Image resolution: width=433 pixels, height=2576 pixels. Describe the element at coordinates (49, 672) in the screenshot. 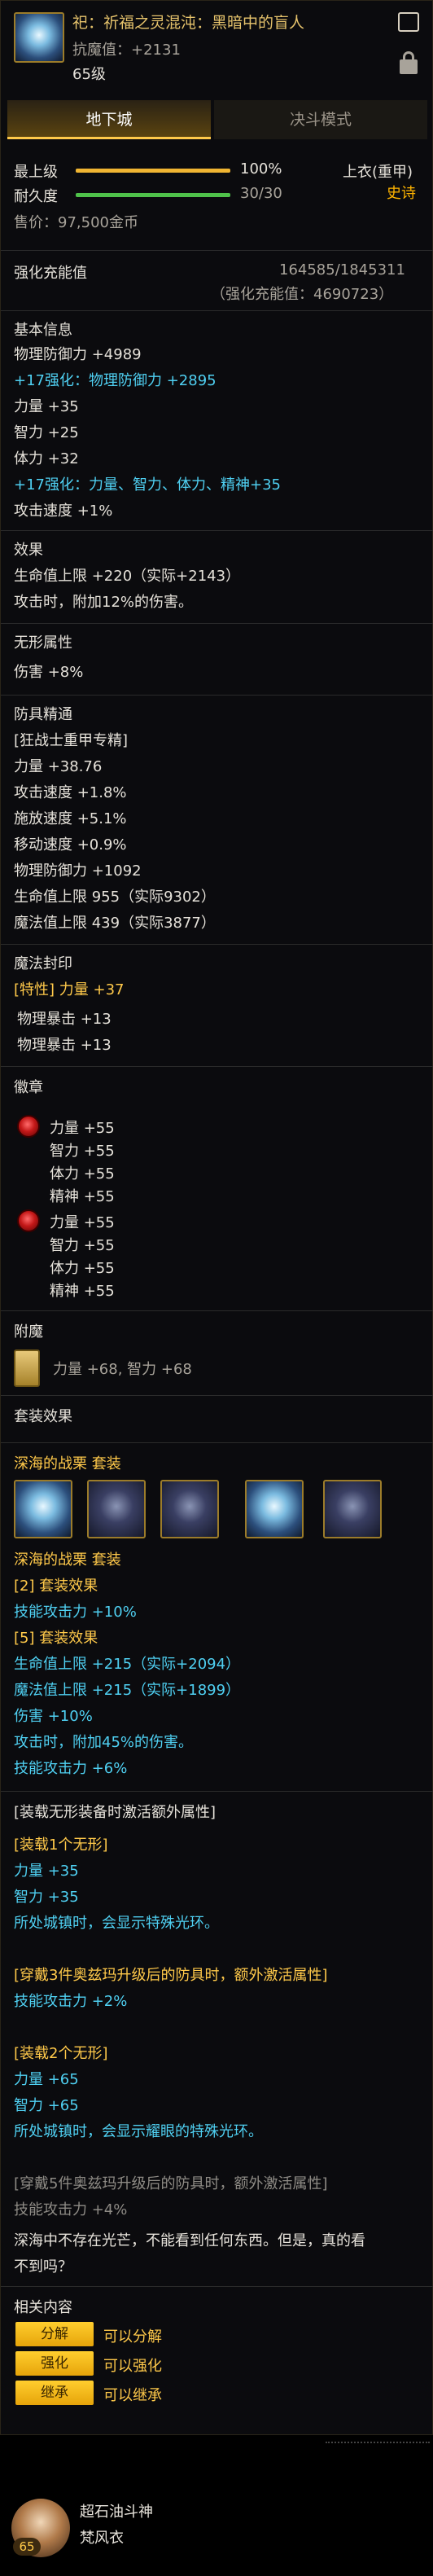

I see `shapeless-line: 伤害 +8%` at that location.